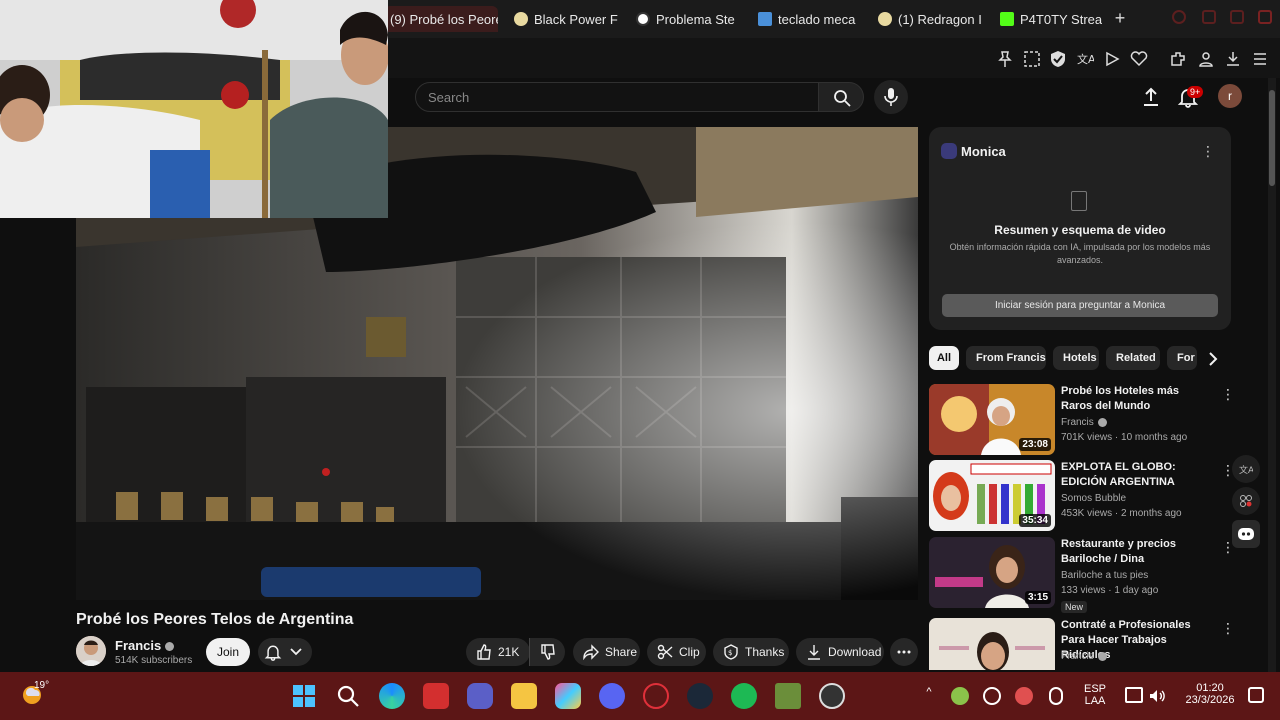 The height and width of the screenshot is (720, 1280). What do you see at coordinates (1151, 97) in the screenshot?
I see `upload-icon` at bounding box center [1151, 97].